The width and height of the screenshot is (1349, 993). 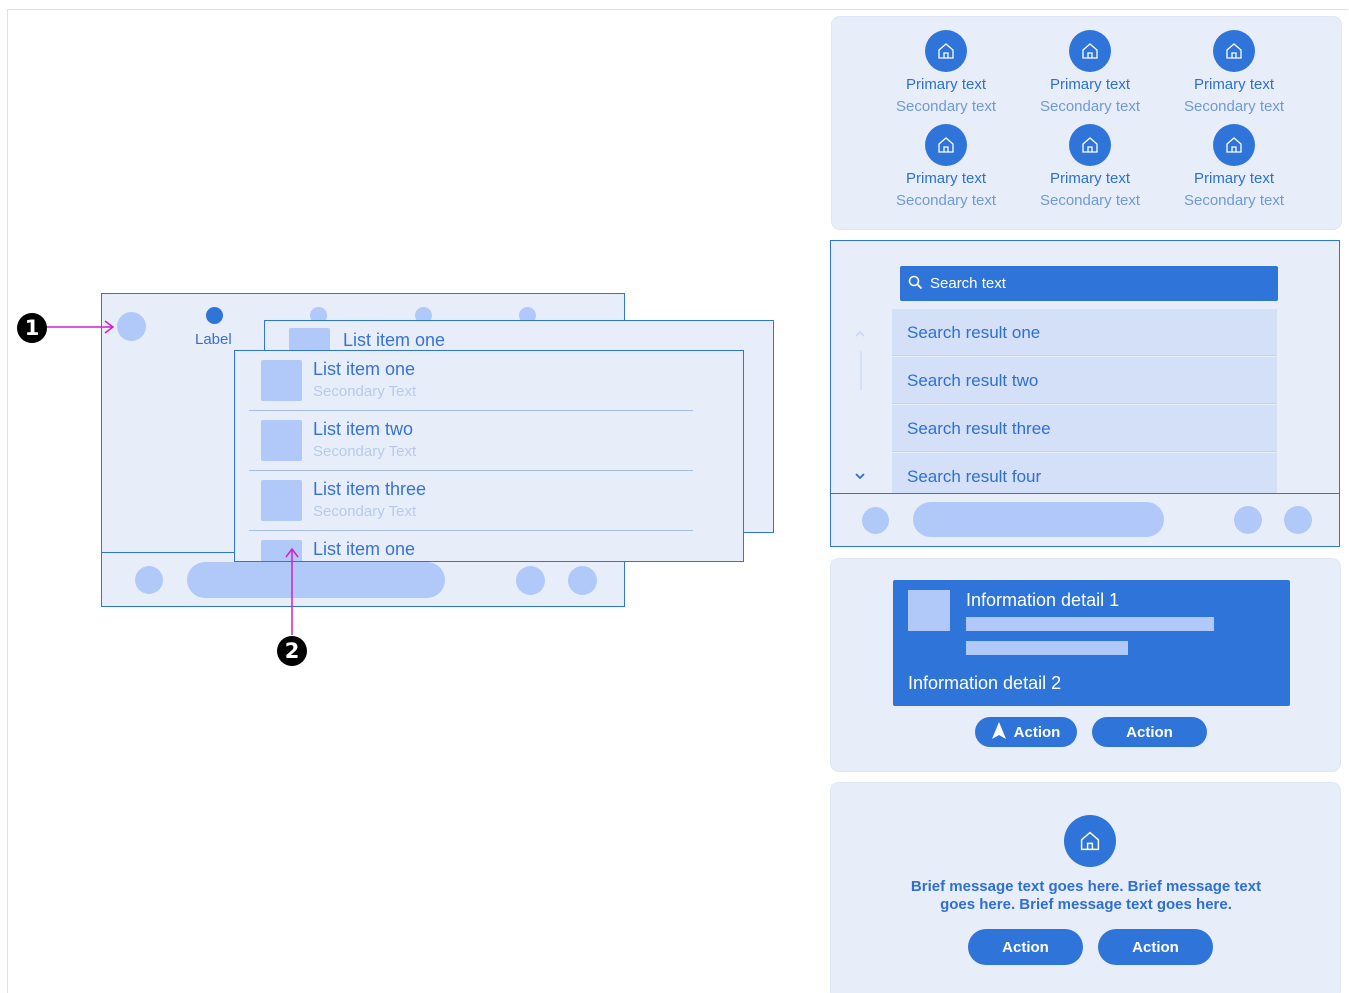 I want to click on list-item: List item two Secondary Text, so click(x=471, y=441).